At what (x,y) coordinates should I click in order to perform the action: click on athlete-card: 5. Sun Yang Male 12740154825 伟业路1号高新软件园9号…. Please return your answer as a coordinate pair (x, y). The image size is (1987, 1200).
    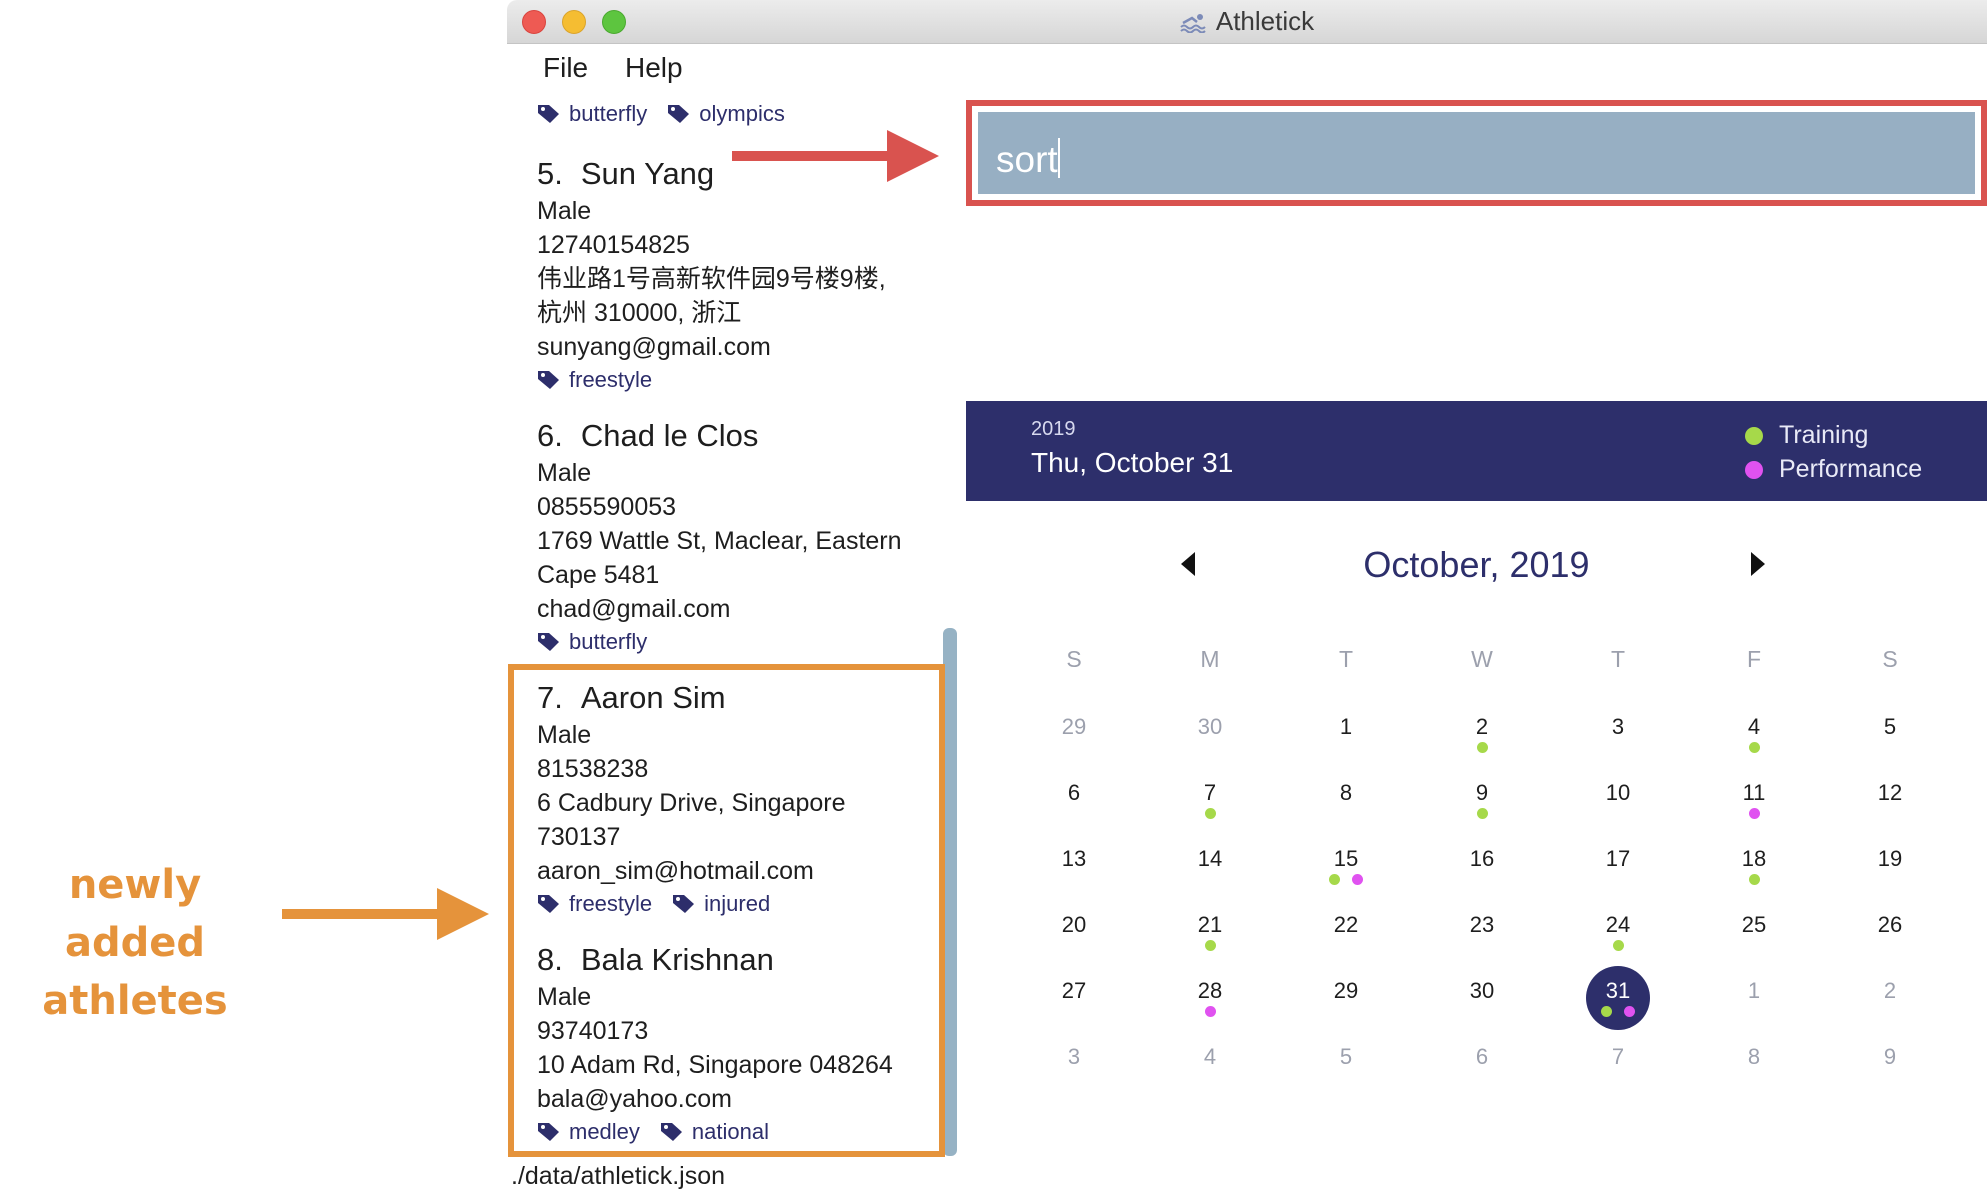
    Looking at the image, I should click on (747, 275).